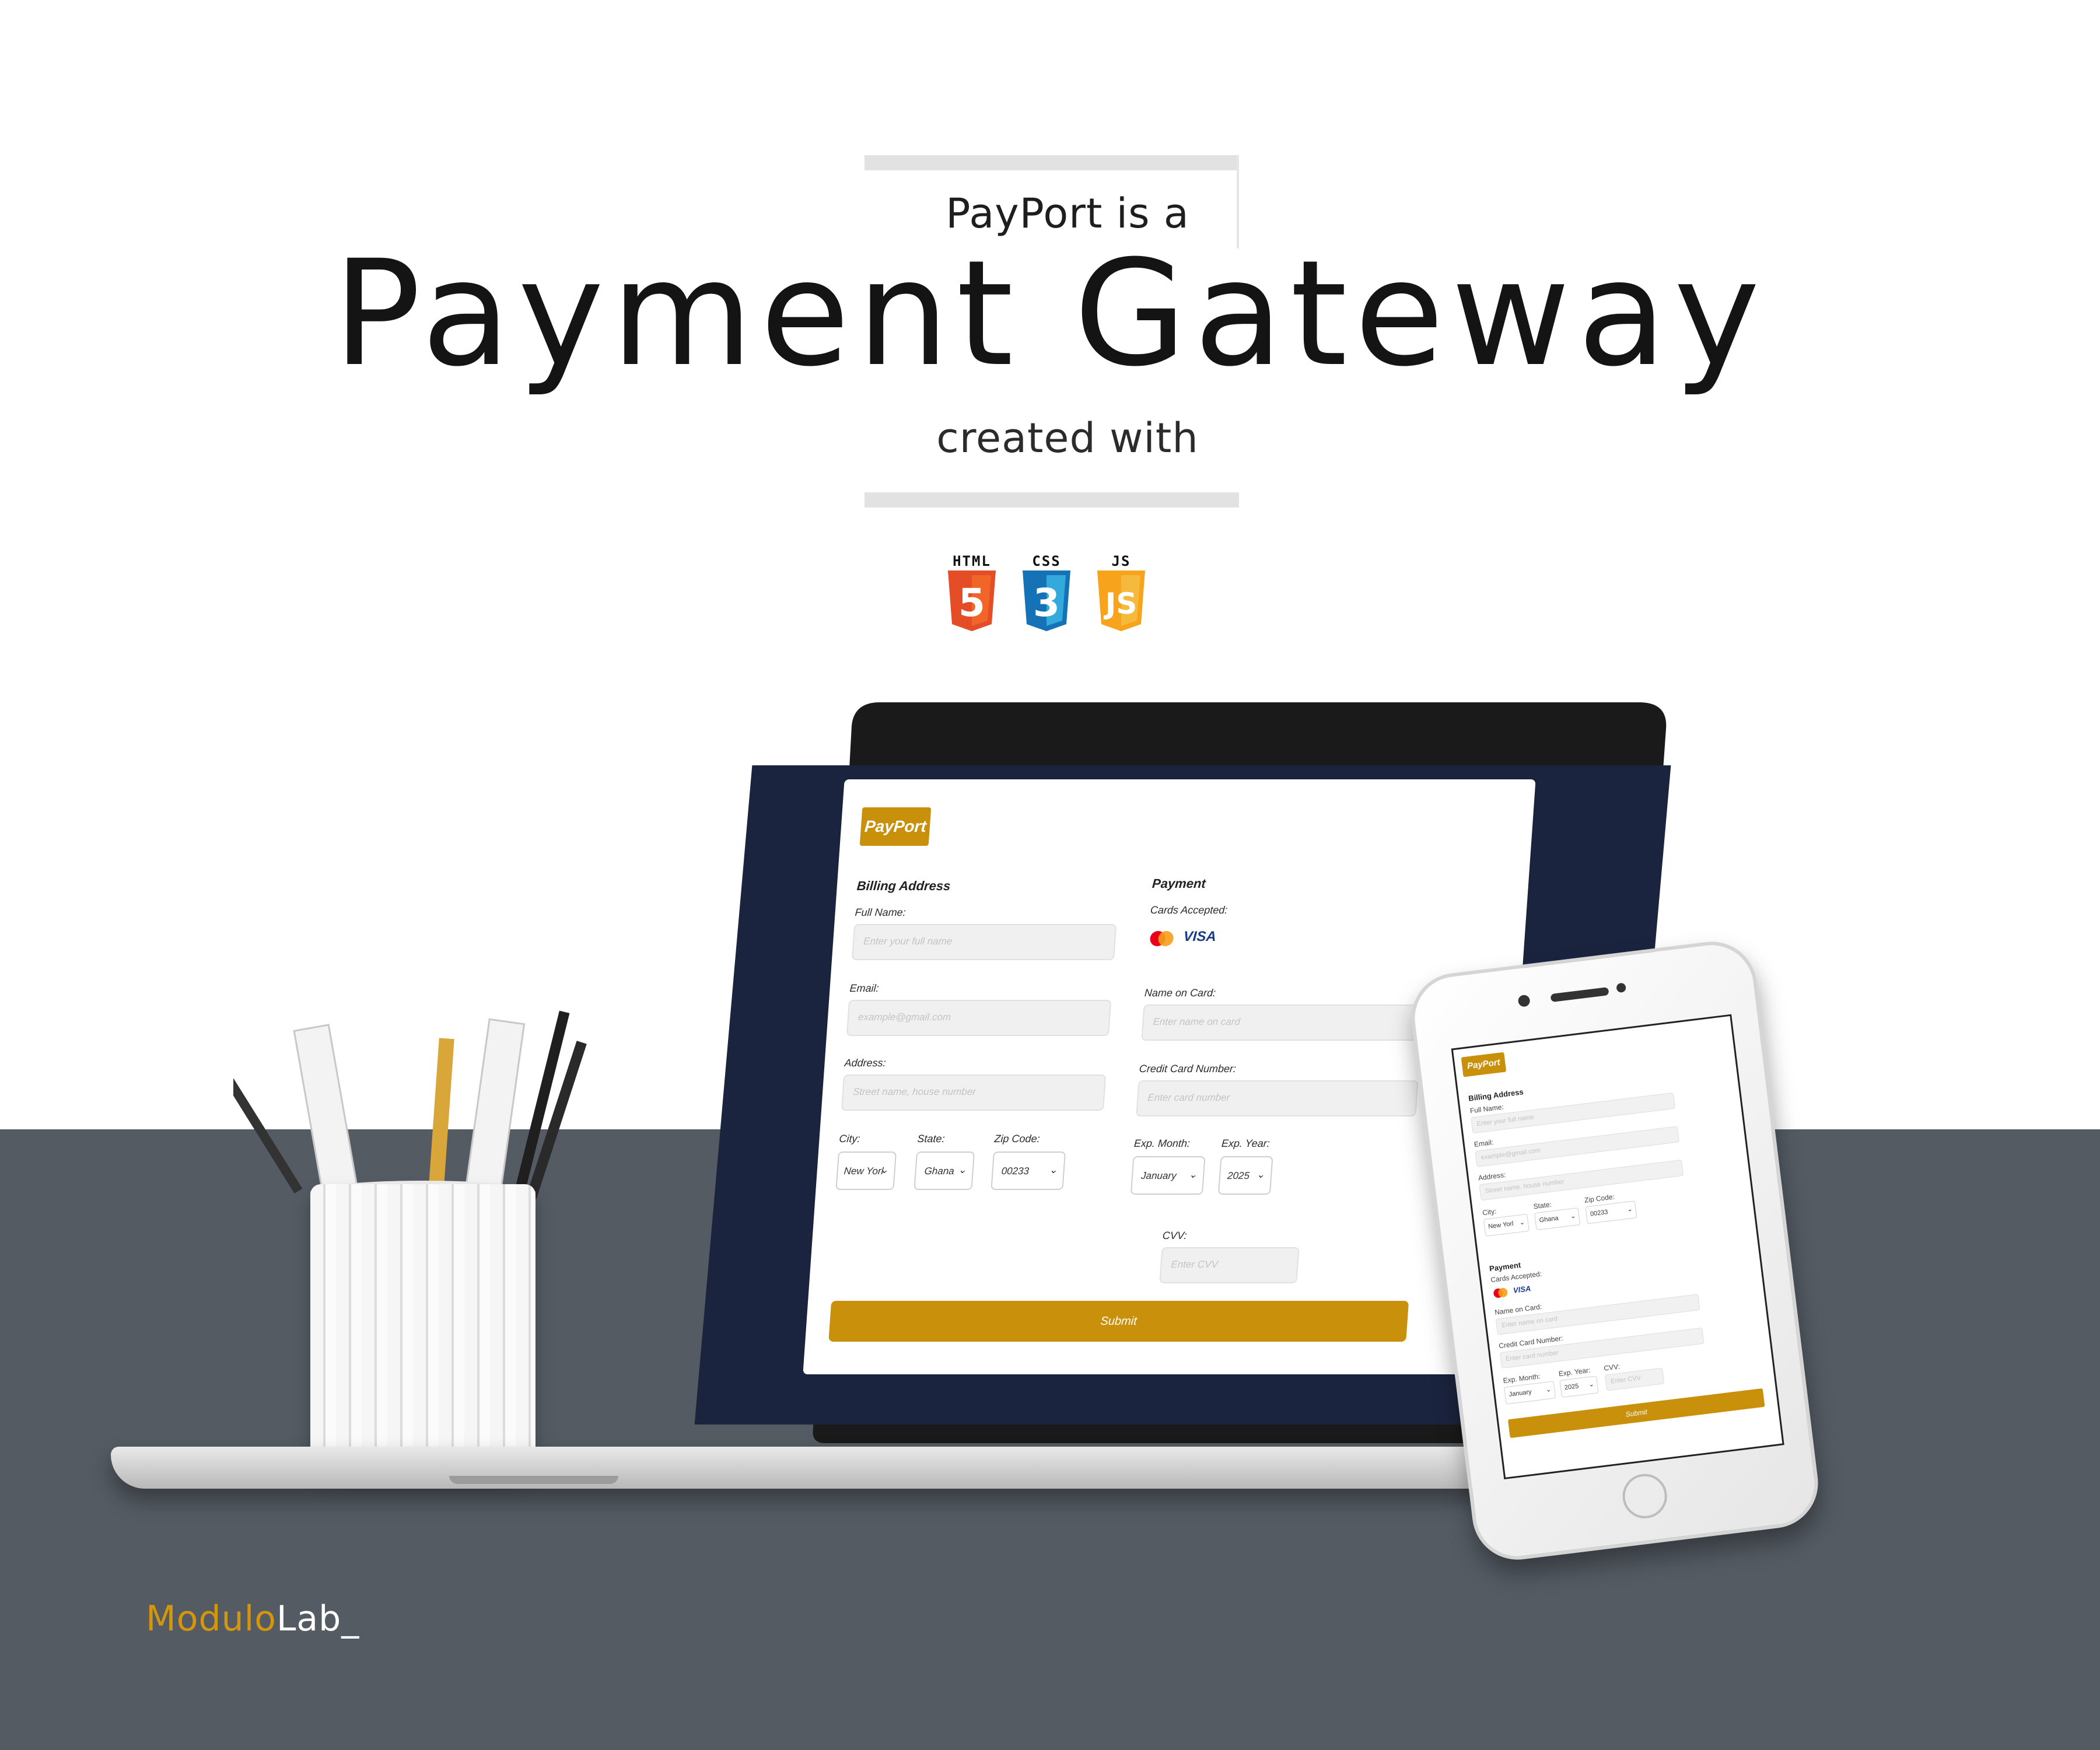 The width and height of the screenshot is (2100, 1750). Describe the element at coordinates (1188, 1068) in the screenshot. I see `card-number-label: Credit Card Number:` at that location.